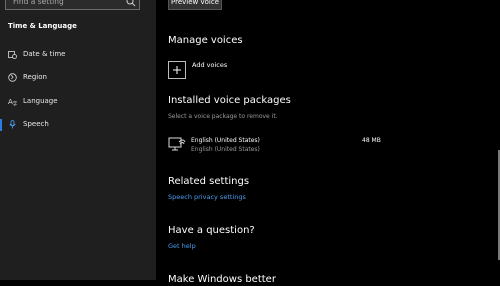 The height and width of the screenshot is (286, 500). Describe the element at coordinates (38, 4) in the screenshot. I see `search-input: Find a setting` at that location.